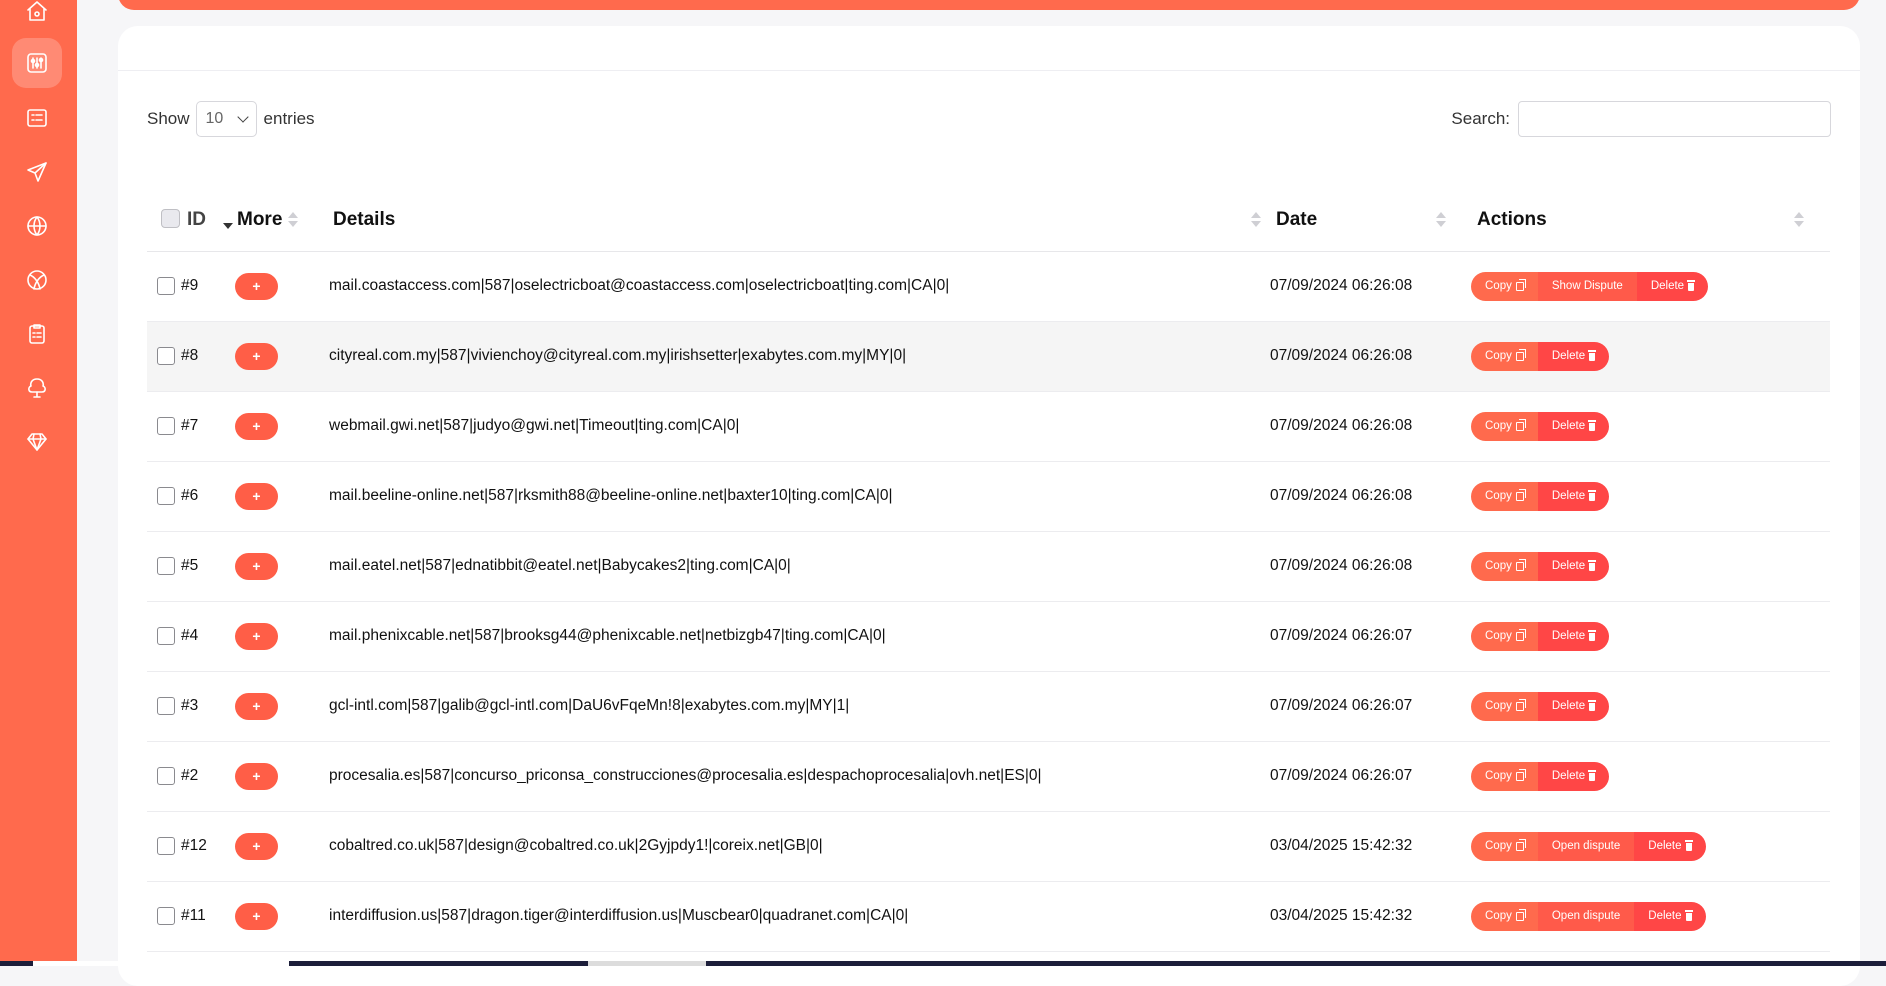 This screenshot has width=1886, height=986. Describe the element at coordinates (1520, 844) in the screenshot. I see `copy-icon` at that location.